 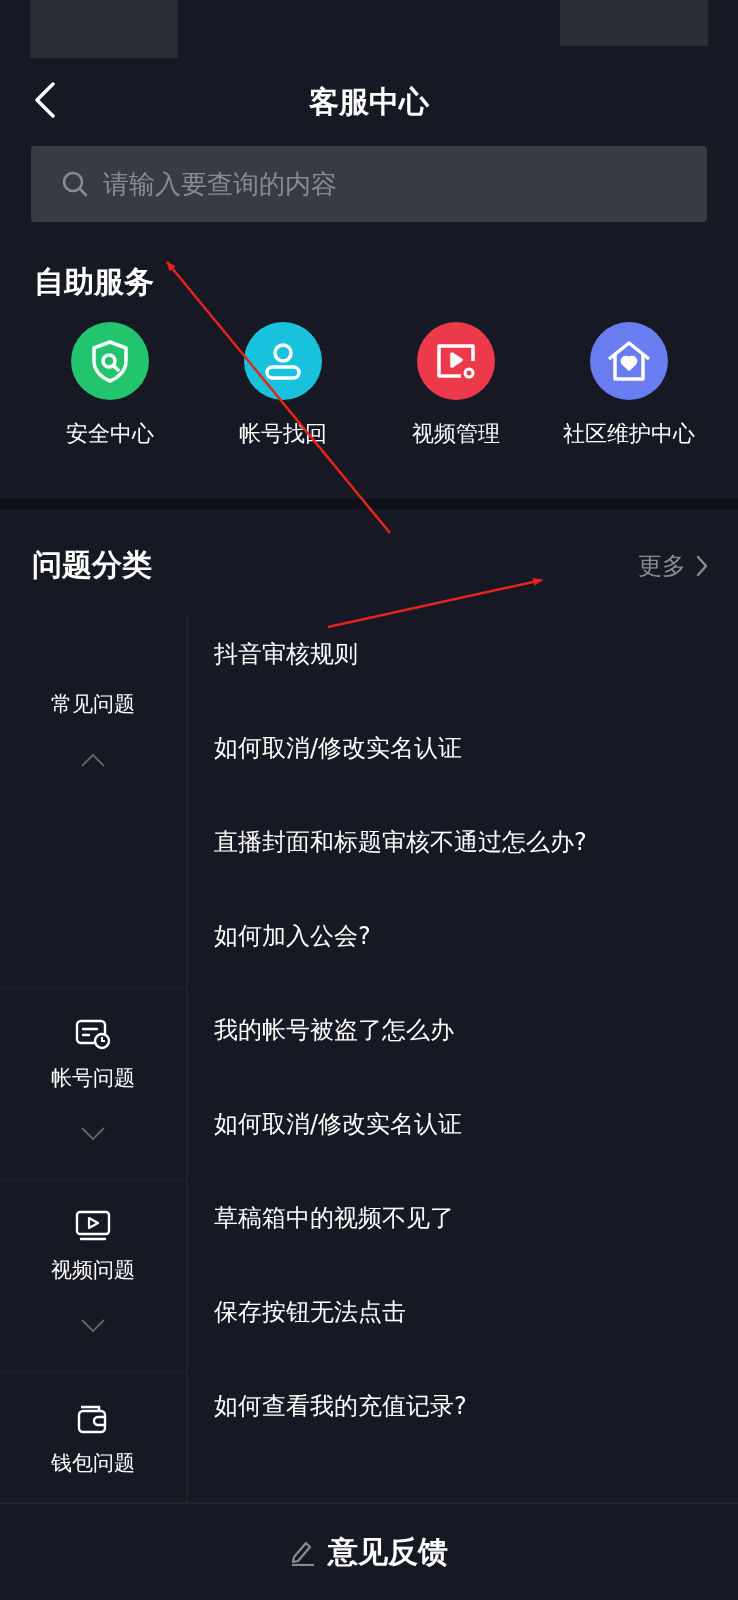 I want to click on person-icon, so click(x=282, y=361).